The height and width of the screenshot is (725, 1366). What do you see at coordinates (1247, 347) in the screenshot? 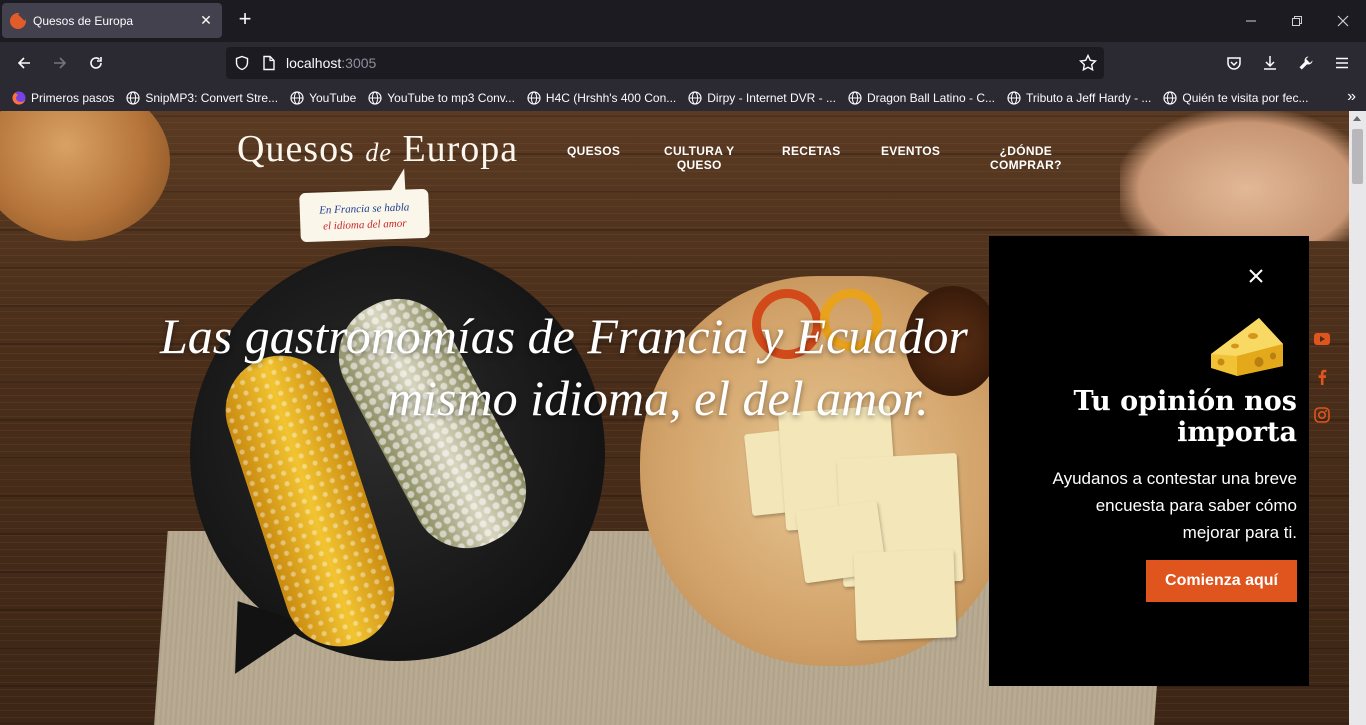
I see `cheese-icon` at bounding box center [1247, 347].